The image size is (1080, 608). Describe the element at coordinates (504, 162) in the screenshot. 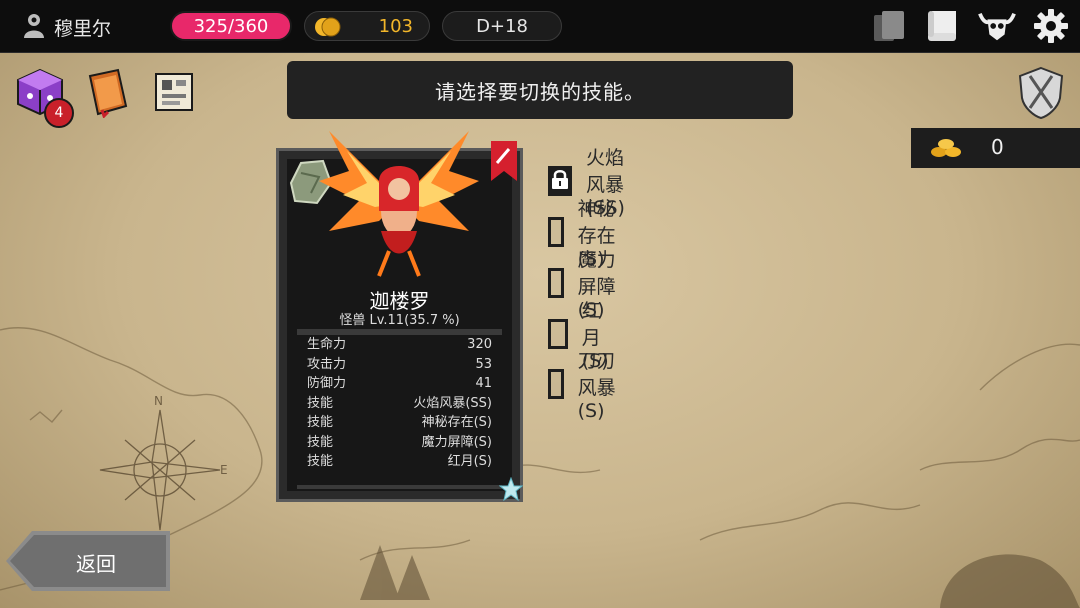

I see `bookmark-icon` at that location.